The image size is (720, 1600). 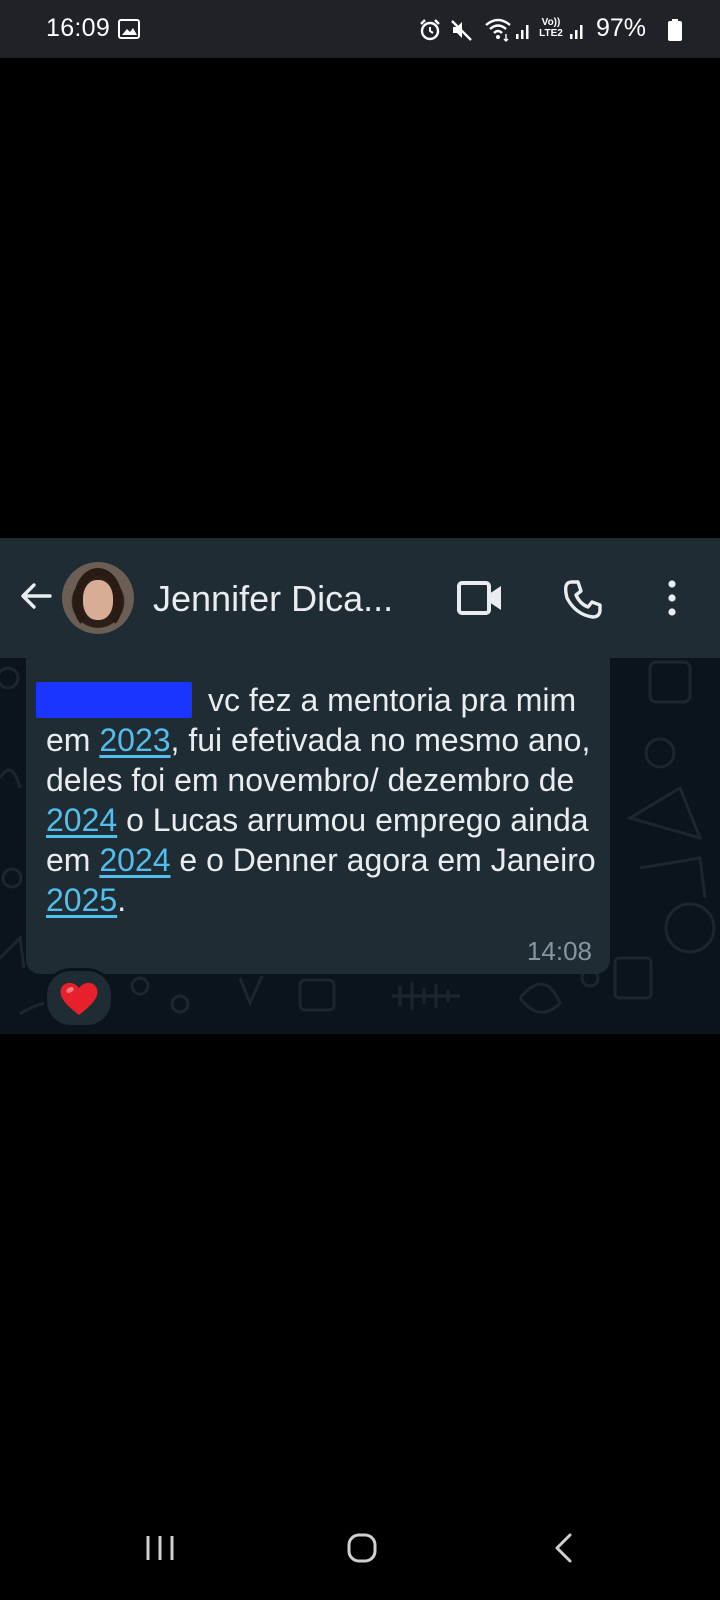 I want to click on message-timestamp: 14:08, so click(x=559, y=951).